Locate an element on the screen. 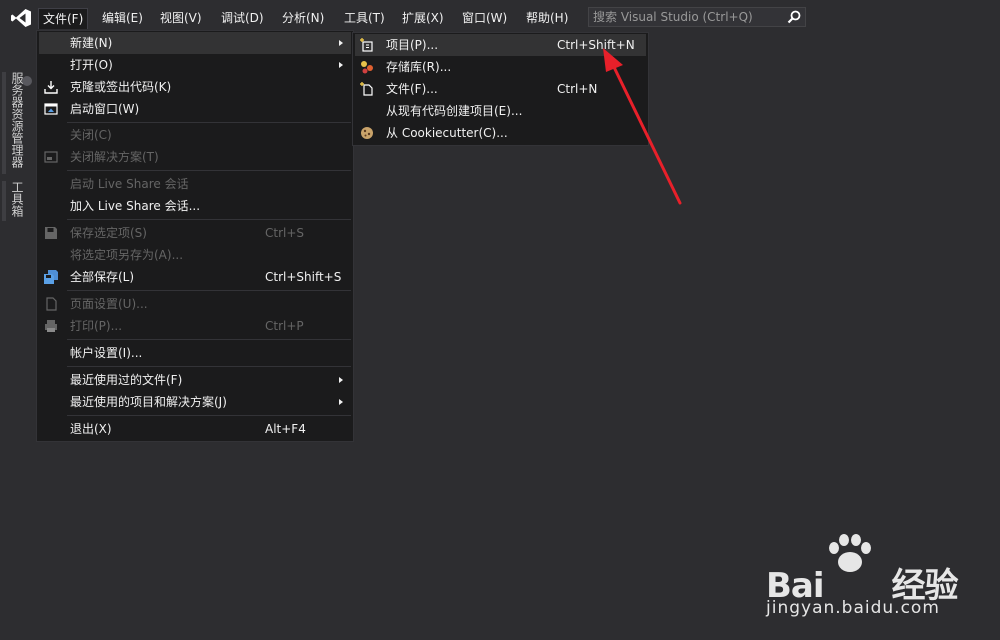 The width and height of the screenshot is (1000, 640). file-menu-new: 新建(N) is located at coordinates (195, 43).